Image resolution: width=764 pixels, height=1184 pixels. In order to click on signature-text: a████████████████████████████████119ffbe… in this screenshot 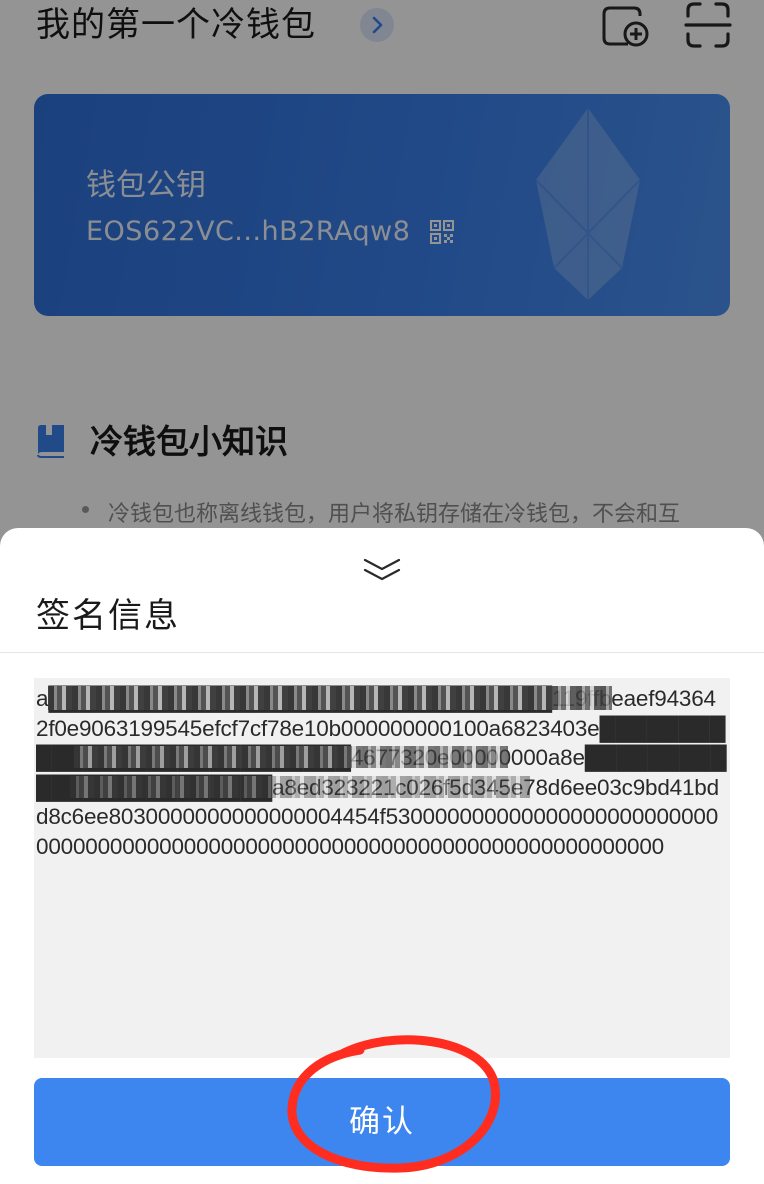, I will do `click(381, 772)`.